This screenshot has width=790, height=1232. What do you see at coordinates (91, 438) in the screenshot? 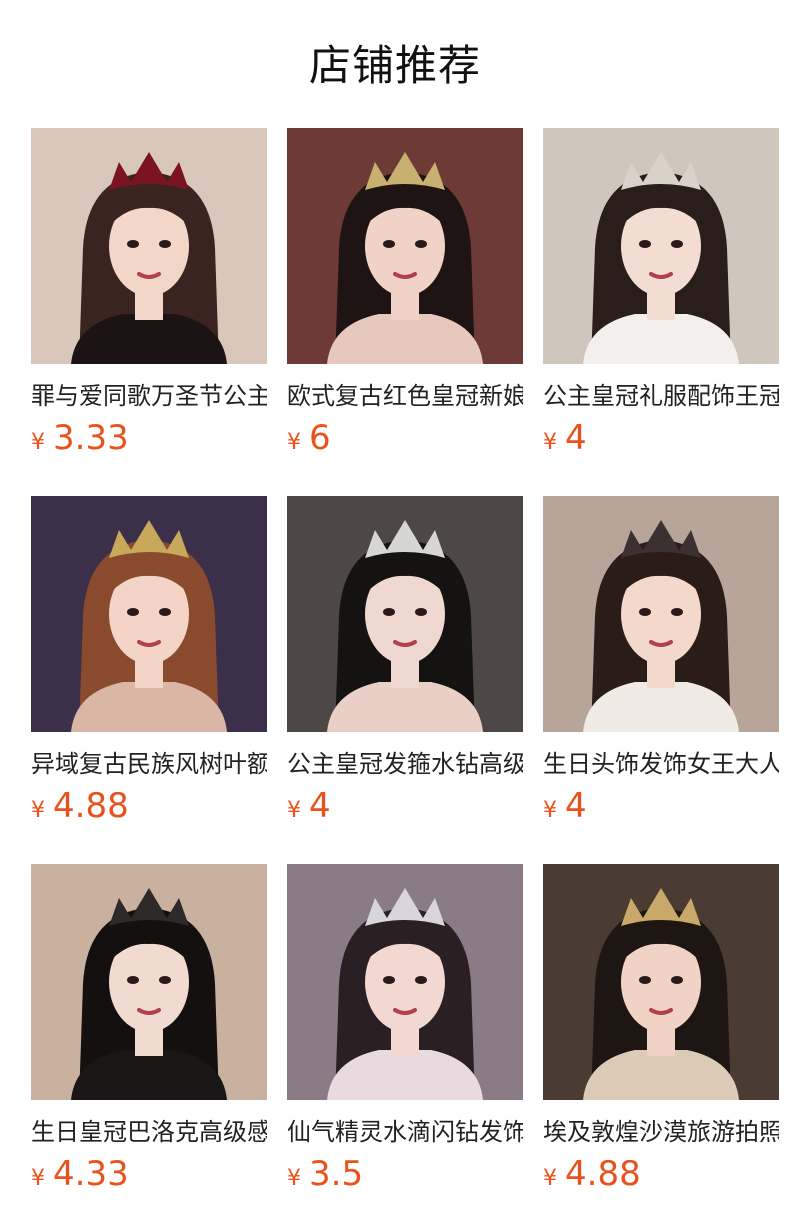
I see `price-value: 3.33` at bounding box center [91, 438].